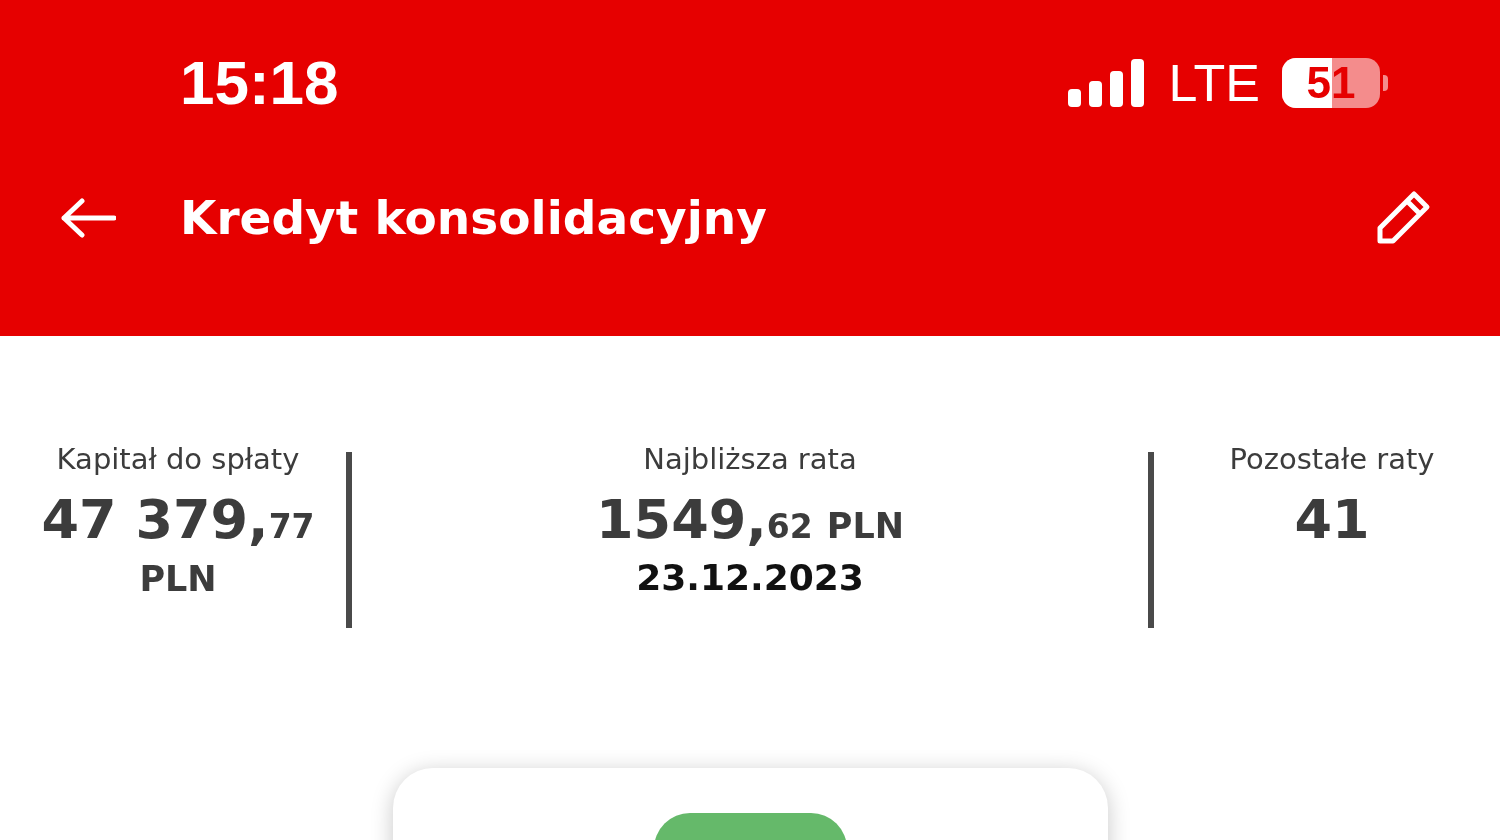 This screenshot has height=840, width=1500. Describe the element at coordinates (178, 520) in the screenshot. I see `stat-value: 47 379,77` at that location.